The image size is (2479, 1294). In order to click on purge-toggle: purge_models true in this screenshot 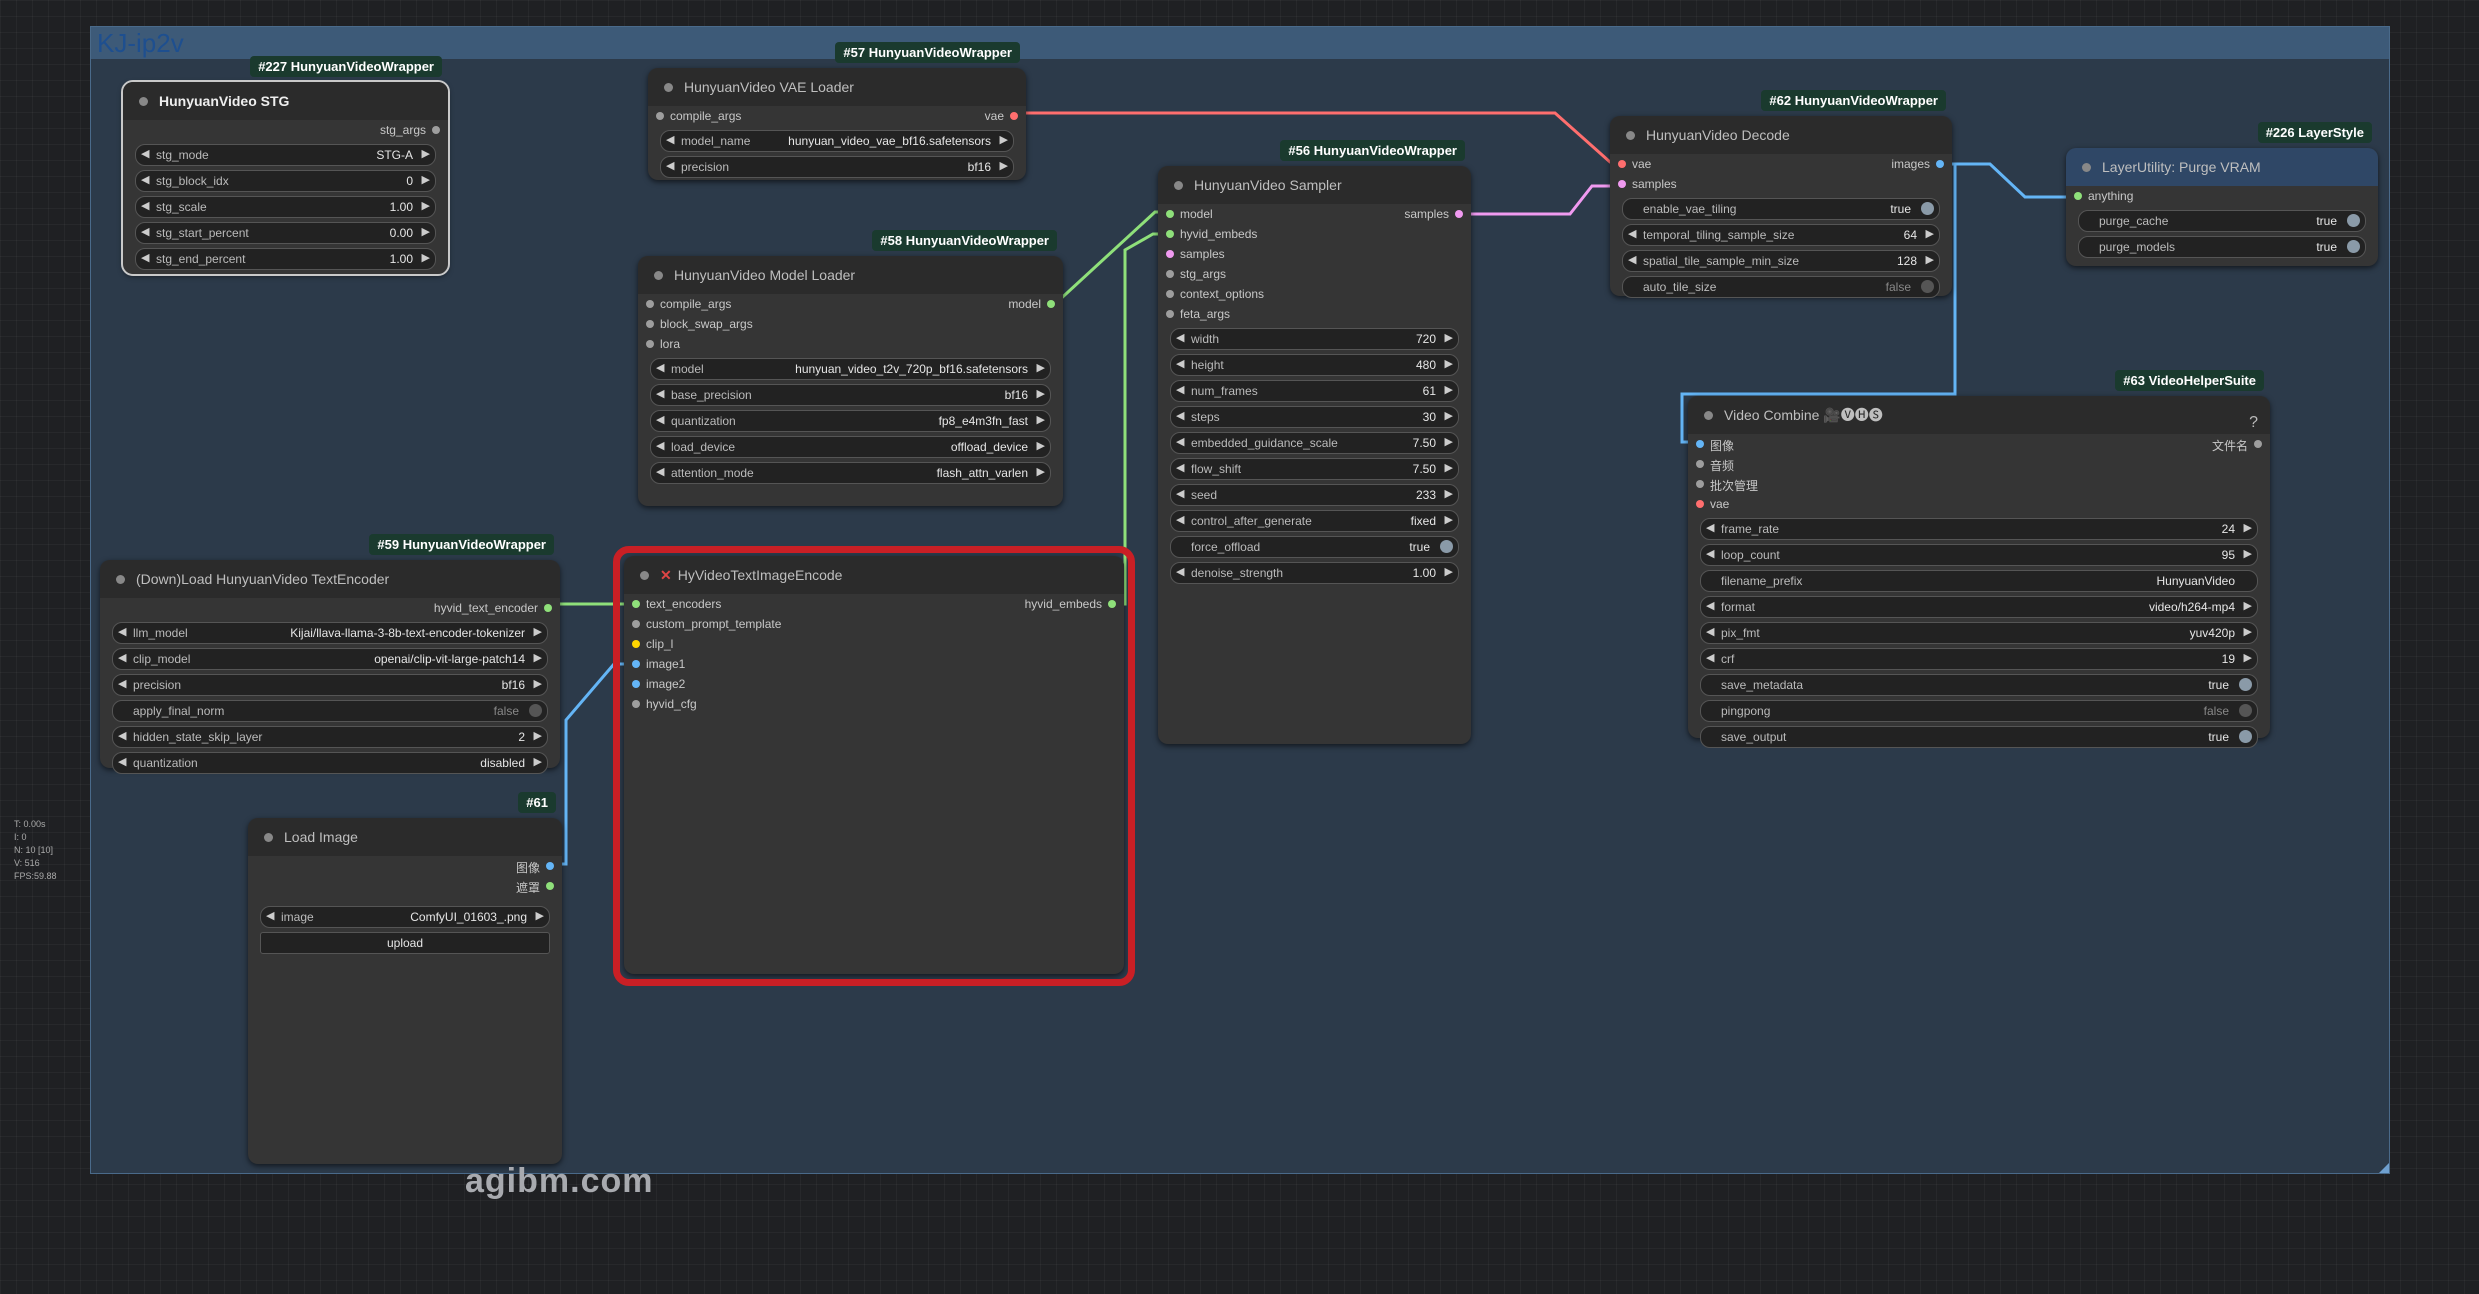, I will do `click(2222, 247)`.